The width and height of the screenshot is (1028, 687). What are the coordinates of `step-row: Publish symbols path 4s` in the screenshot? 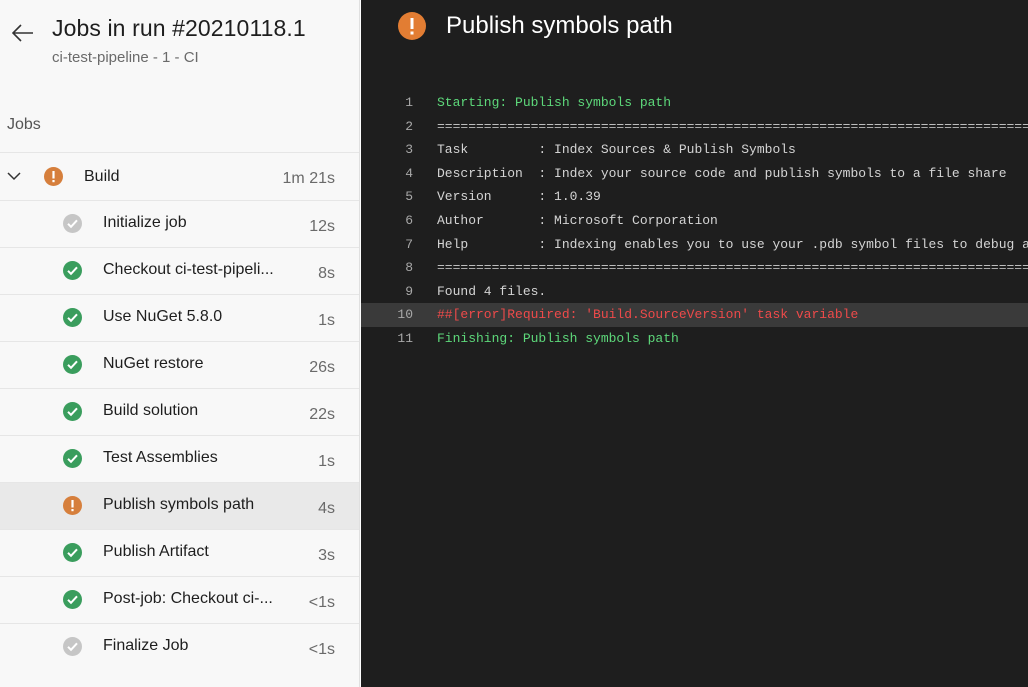 It's located at (179, 505).